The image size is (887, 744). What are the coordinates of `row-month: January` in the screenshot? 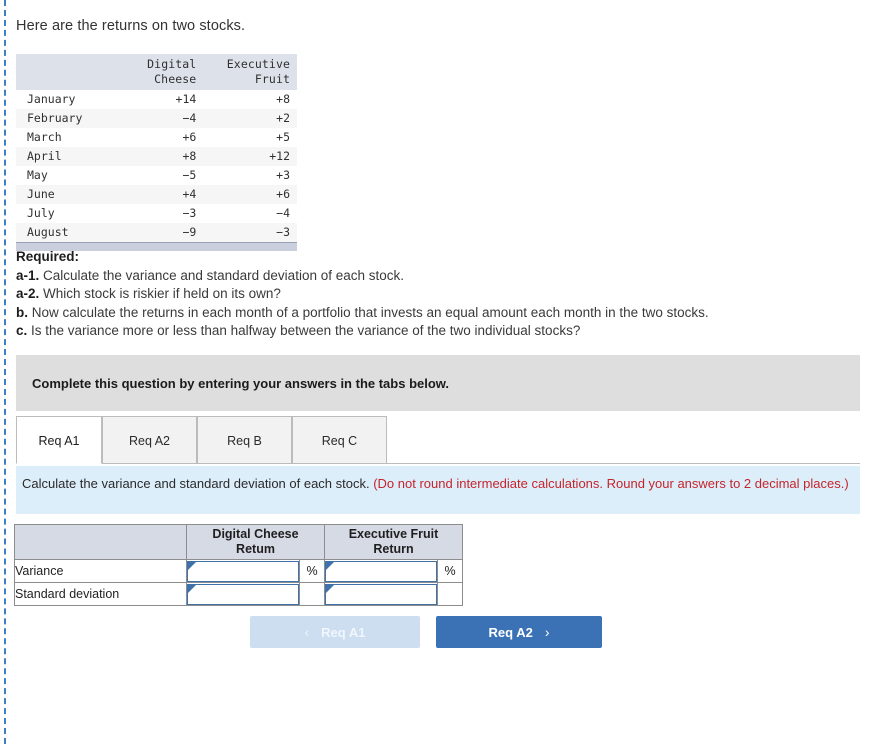 It's located at (51, 99).